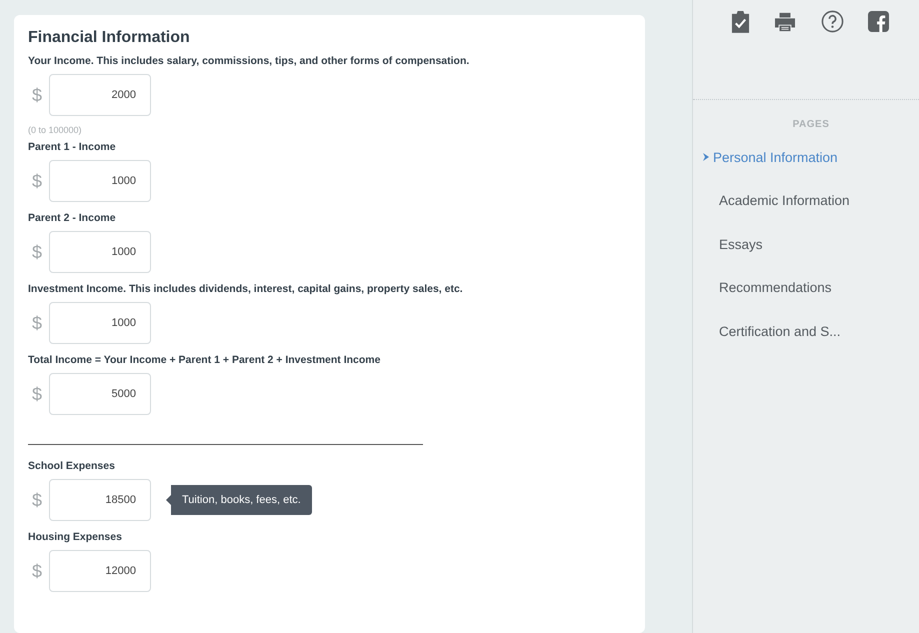  Describe the element at coordinates (740, 21) in the screenshot. I see `clipboard-check-icon` at that location.